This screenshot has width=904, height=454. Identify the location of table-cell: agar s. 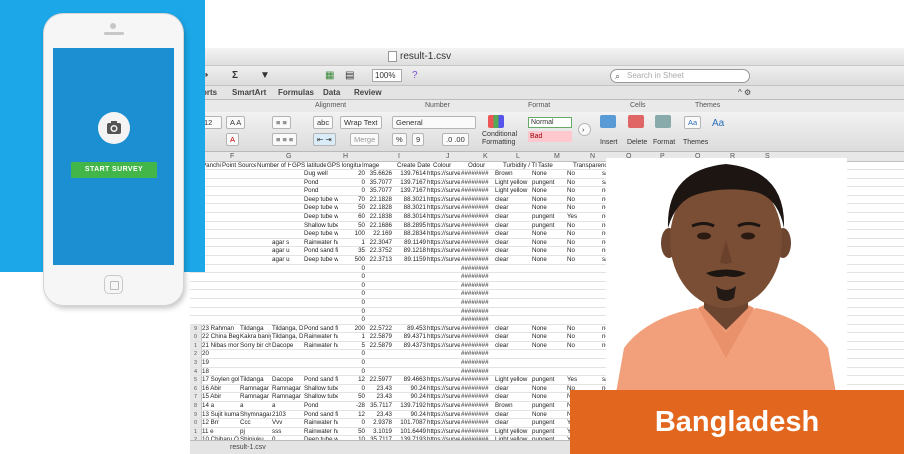
(287, 243).